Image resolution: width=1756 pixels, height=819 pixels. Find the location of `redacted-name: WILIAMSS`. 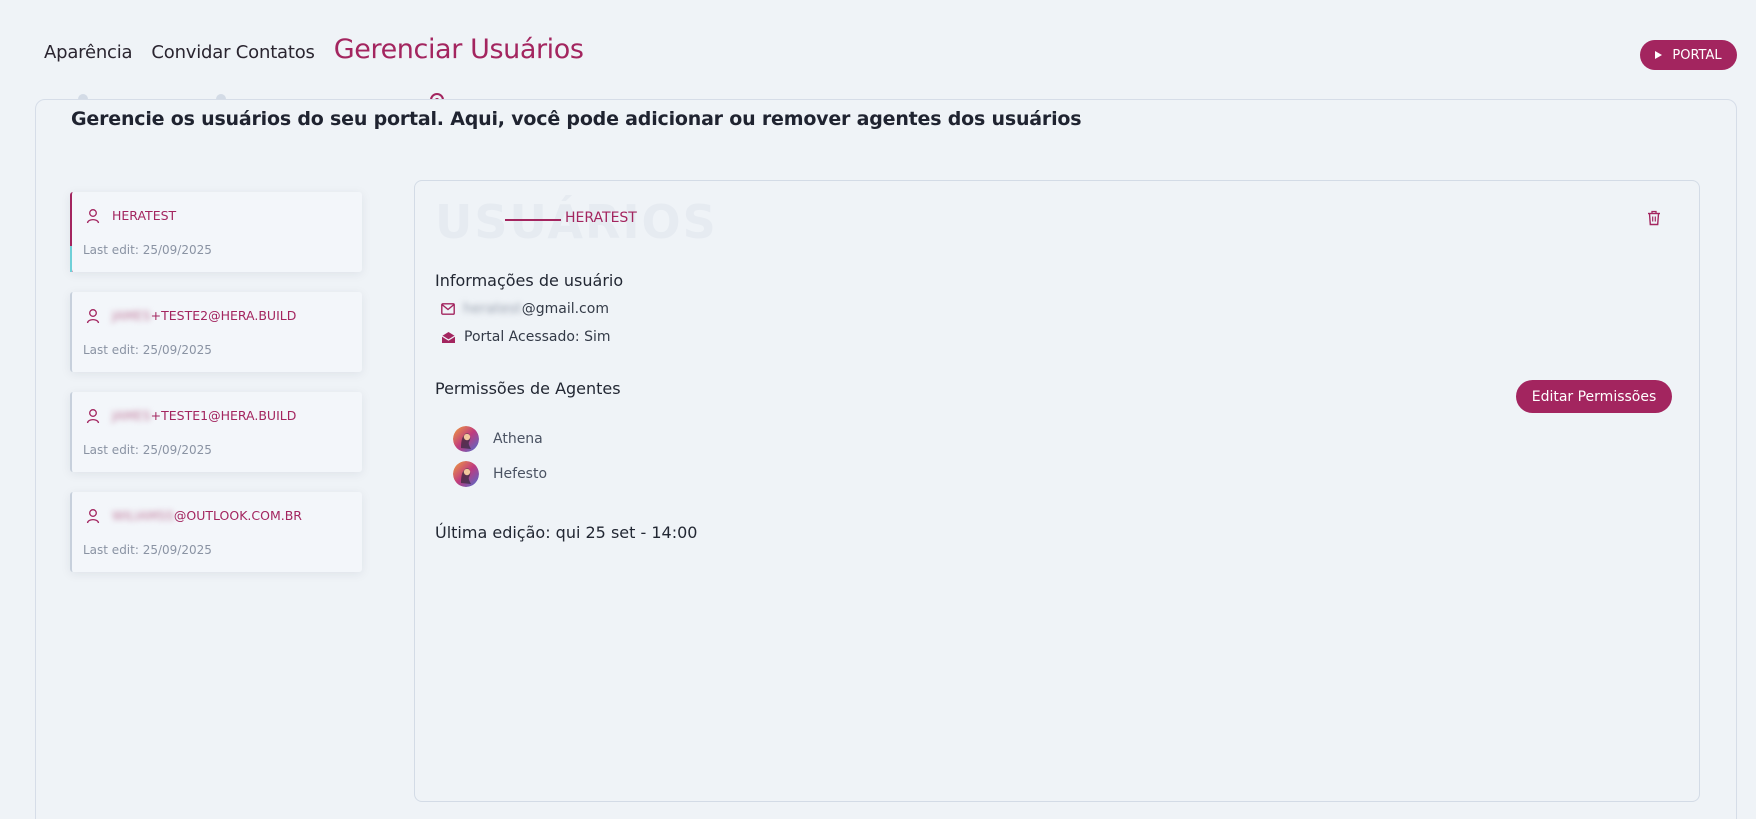

redacted-name: WILIAMSS is located at coordinates (143, 515).